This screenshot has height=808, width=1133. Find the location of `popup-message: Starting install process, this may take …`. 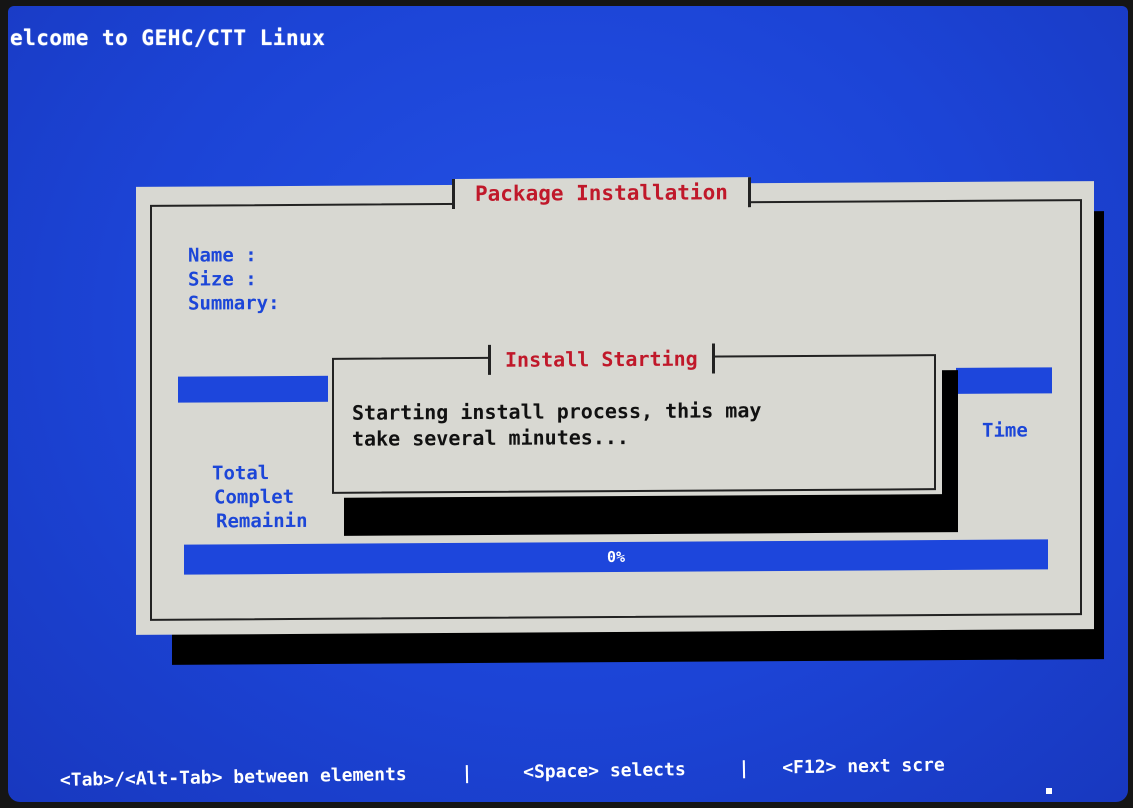

popup-message: Starting install process, this may take … is located at coordinates (557, 424).